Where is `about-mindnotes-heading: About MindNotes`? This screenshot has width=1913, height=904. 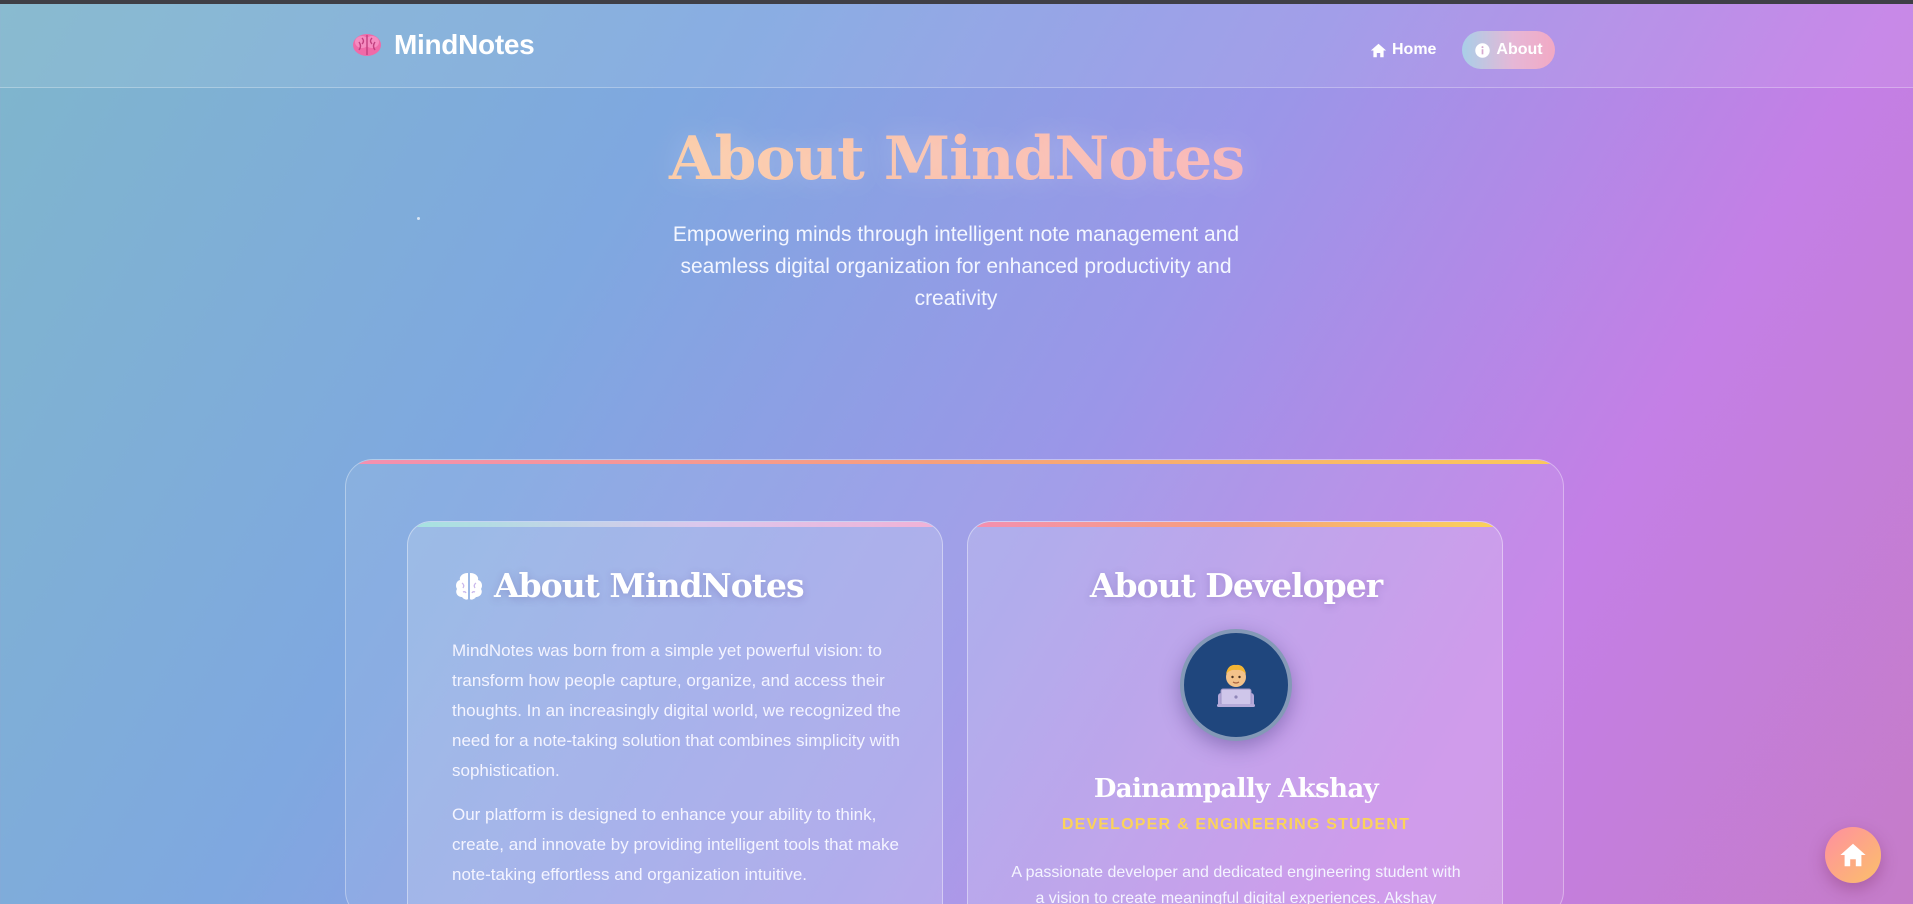 about-mindnotes-heading: About MindNotes is located at coordinates (628, 585).